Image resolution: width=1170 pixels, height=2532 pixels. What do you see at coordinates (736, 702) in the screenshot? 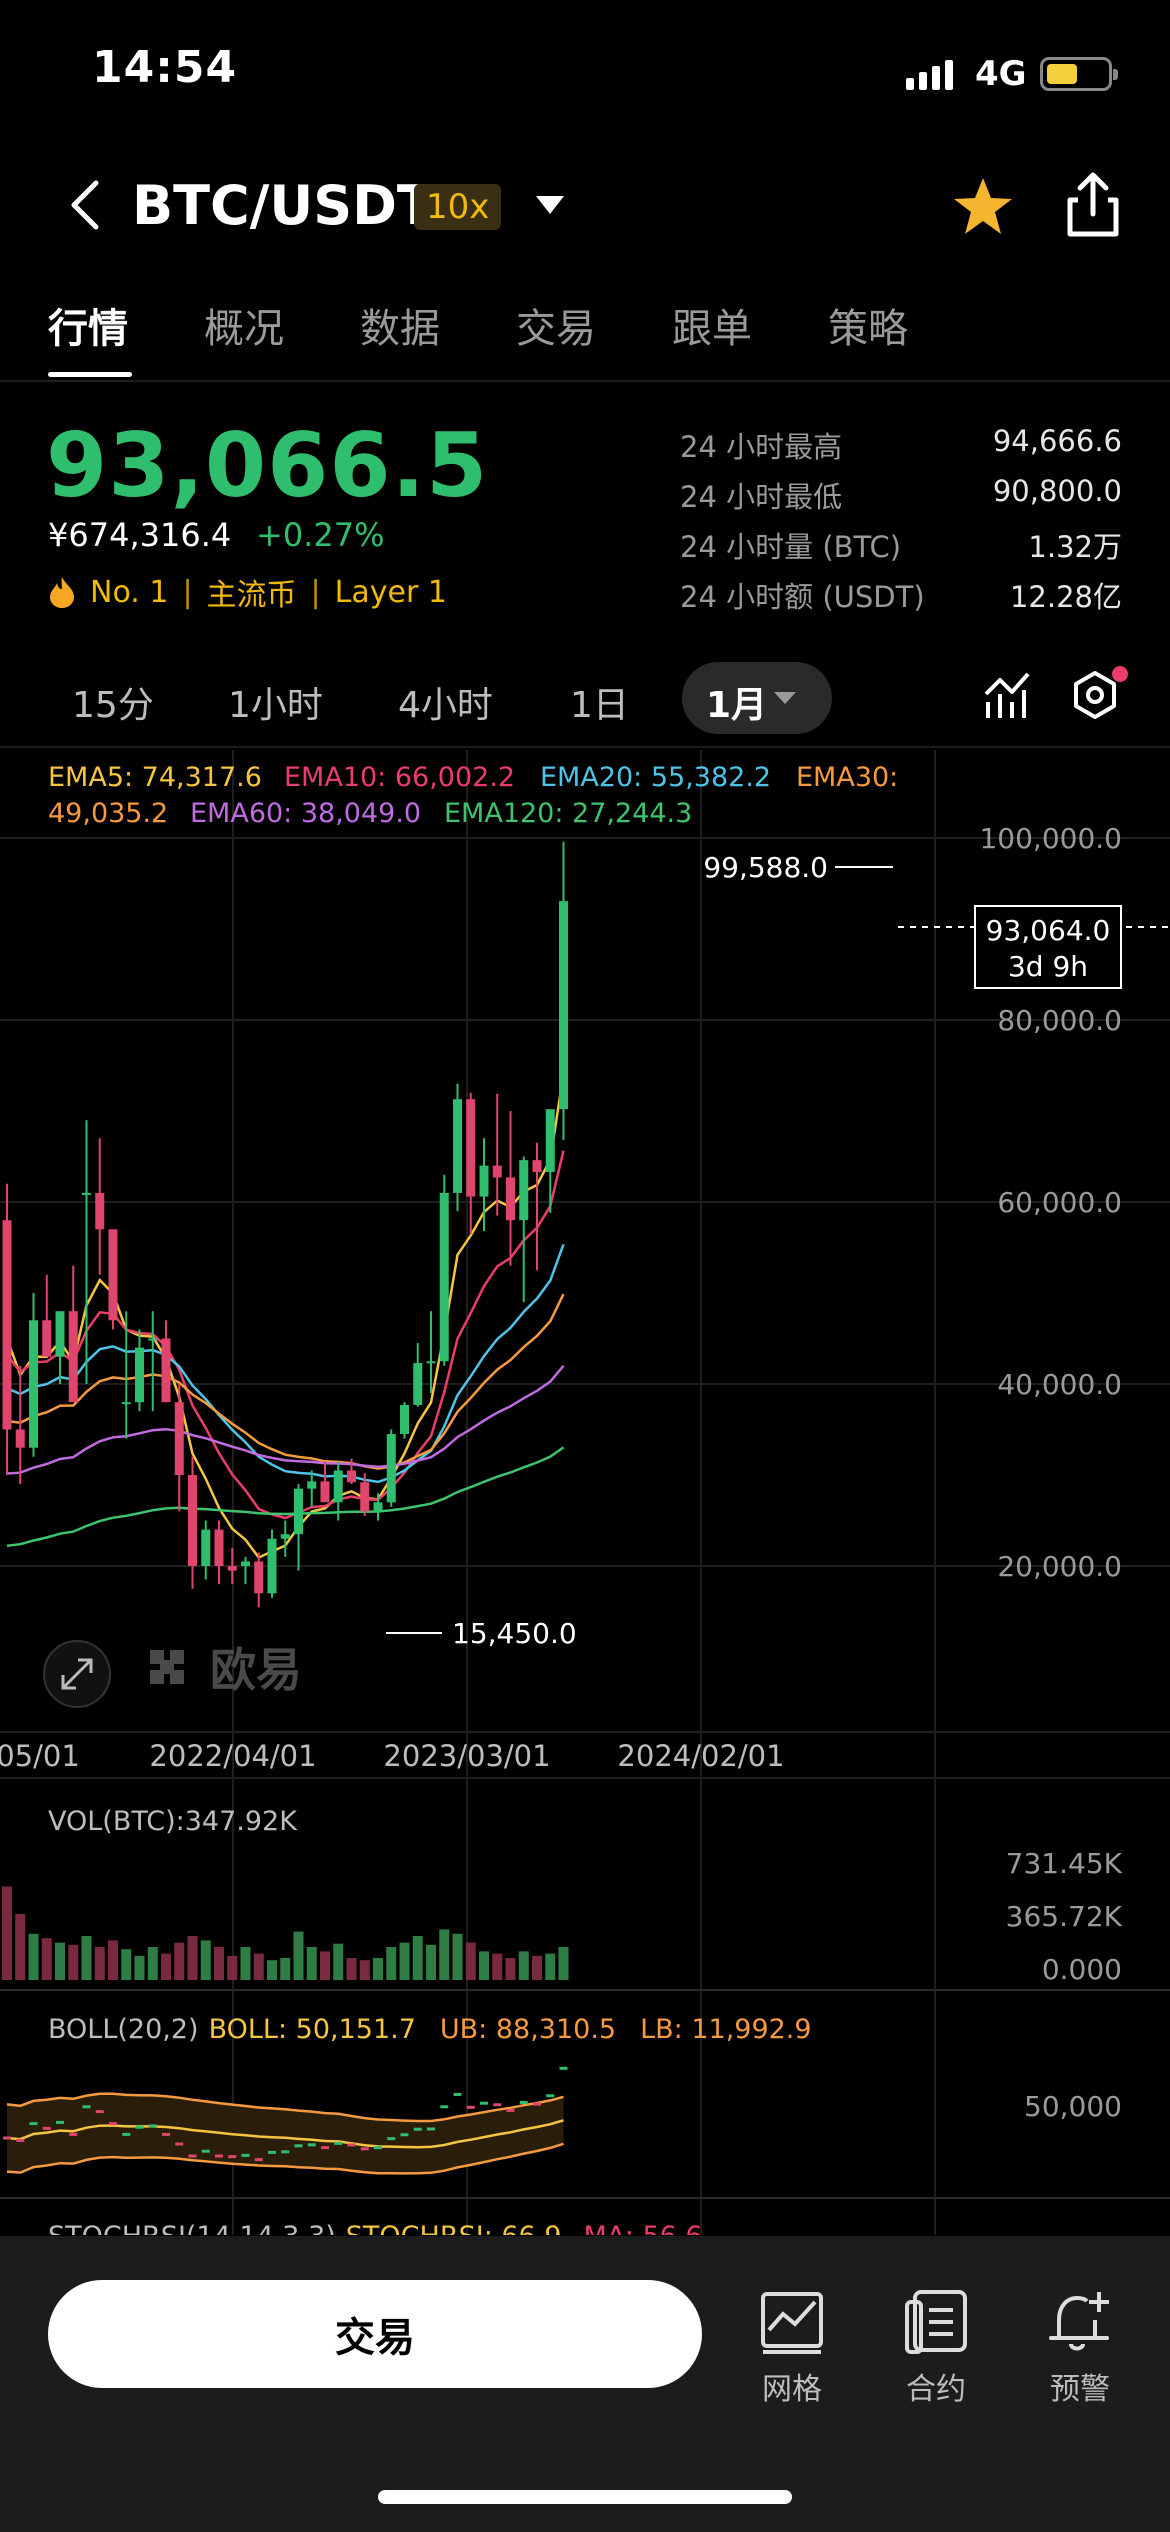
I see `interval-1mo: 1月` at bounding box center [736, 702].